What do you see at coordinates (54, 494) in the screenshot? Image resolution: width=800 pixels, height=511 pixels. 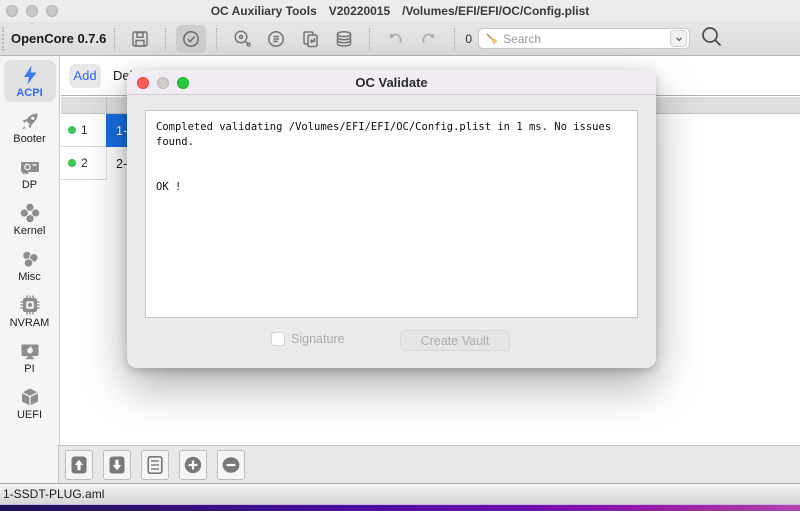 I see `status-text: 1-SSDT-PLUG.aml` at bounding box center [54, 494].